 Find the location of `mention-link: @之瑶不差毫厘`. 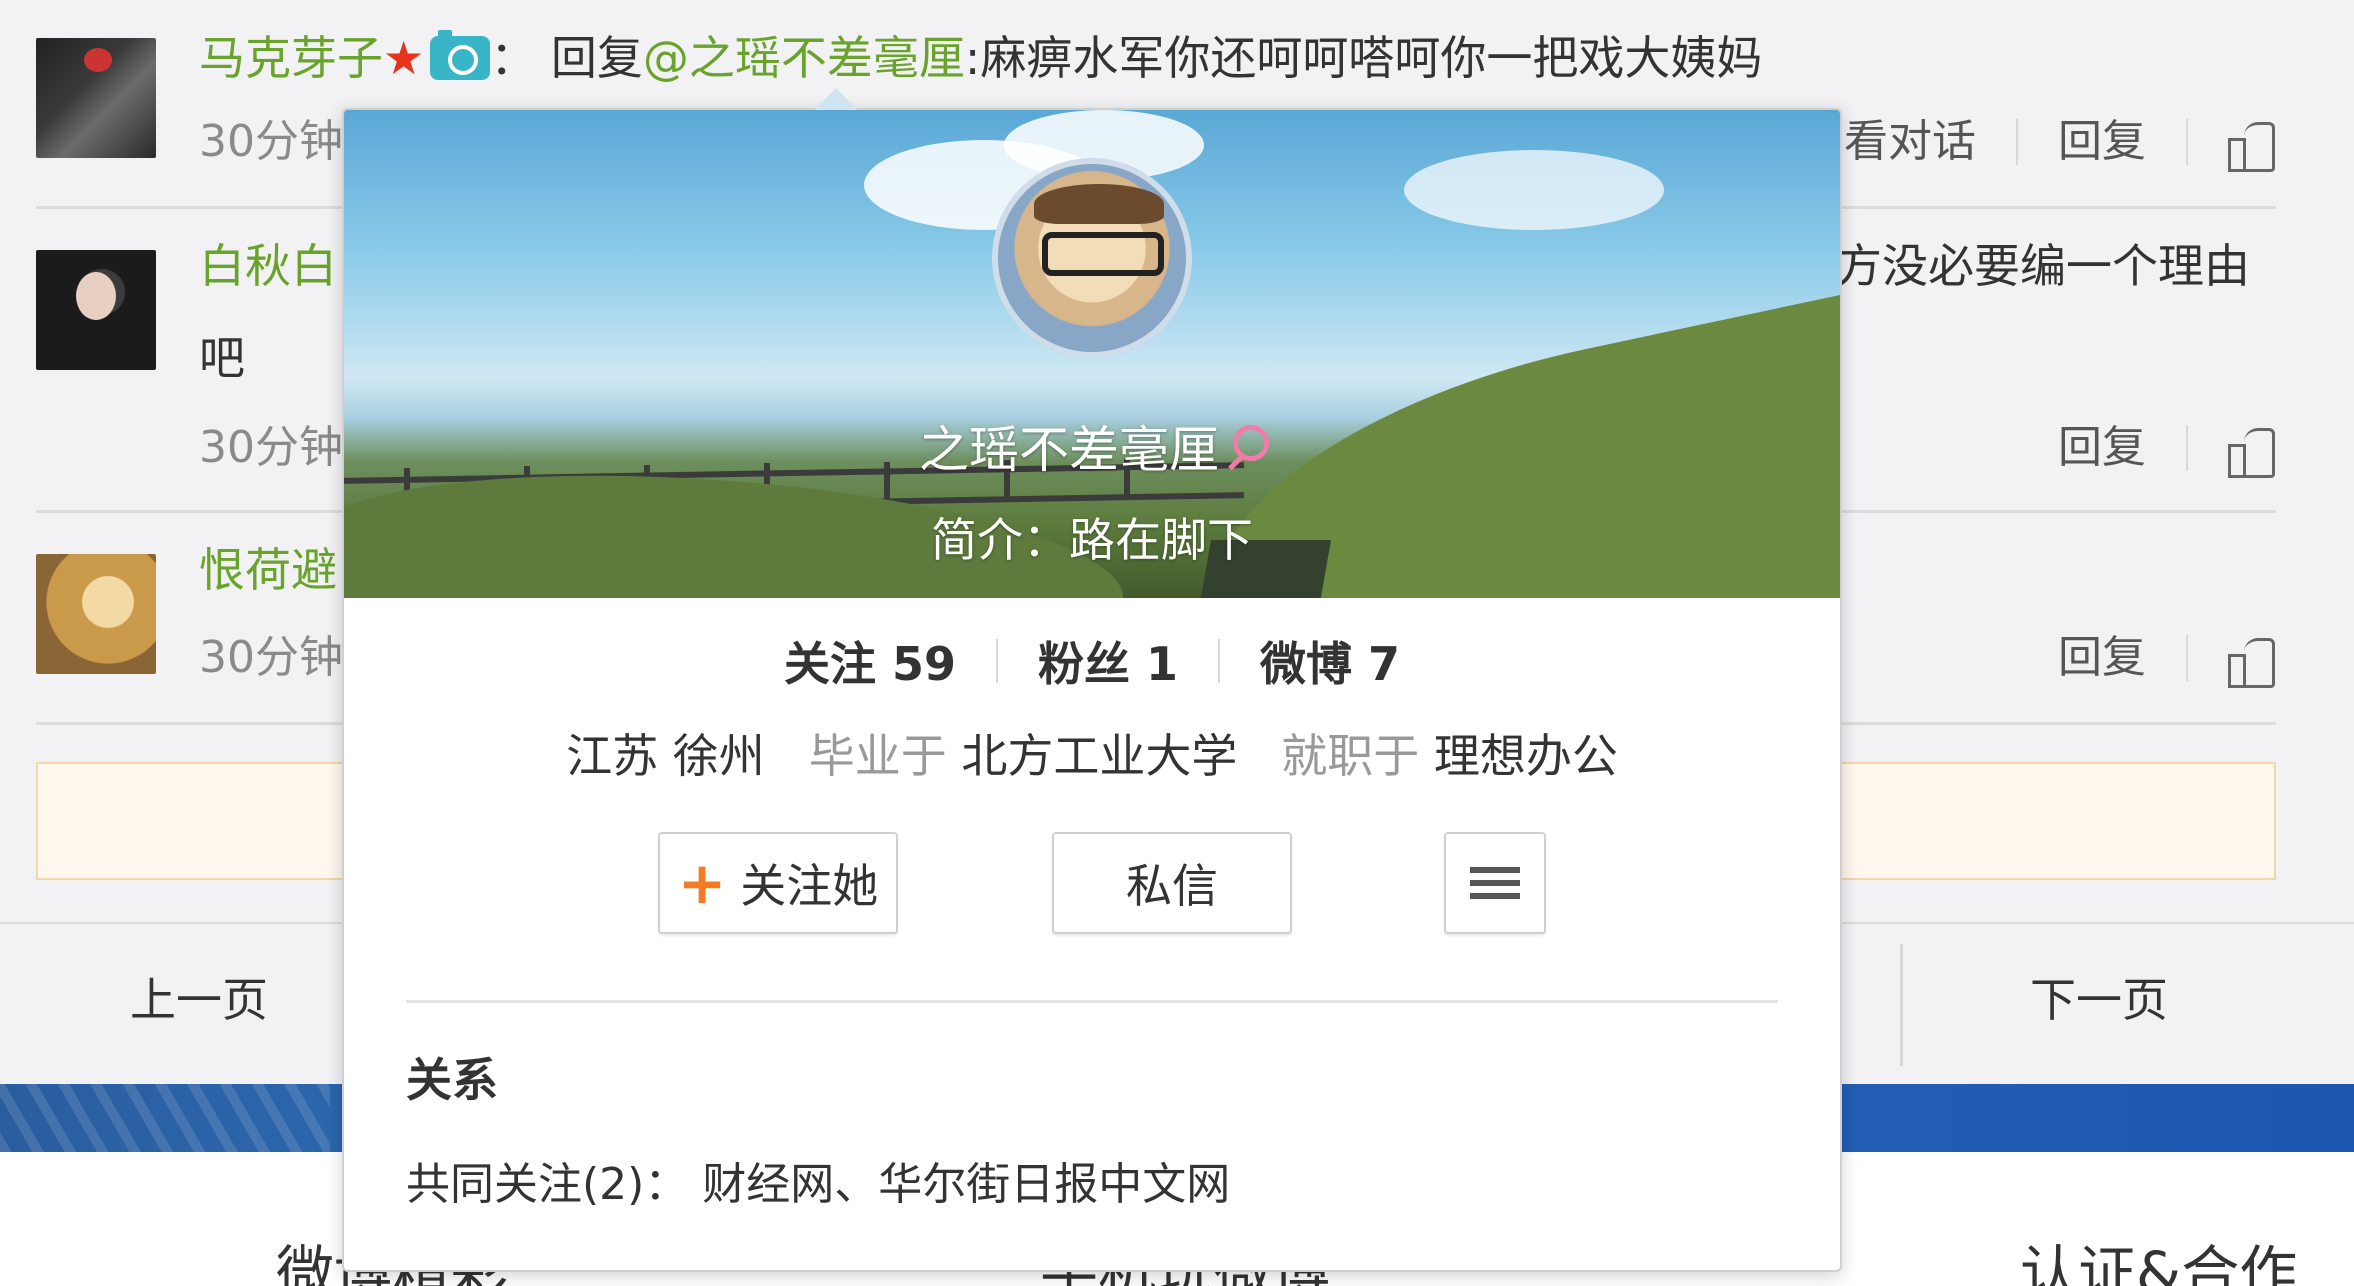

mention-link: @之瑶不差毫厘 is located at coordinates (804, 58).